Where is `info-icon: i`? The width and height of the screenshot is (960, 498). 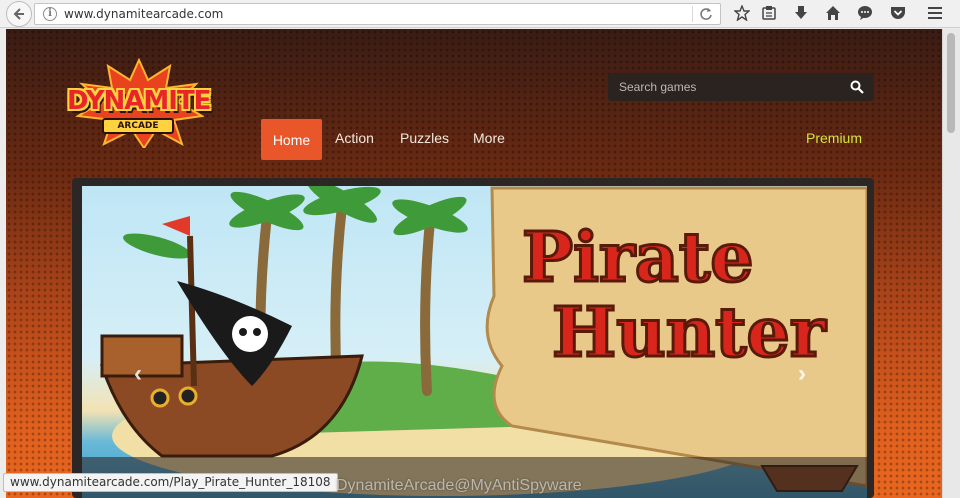 info-icon: i is located at coordinates (50, 14).